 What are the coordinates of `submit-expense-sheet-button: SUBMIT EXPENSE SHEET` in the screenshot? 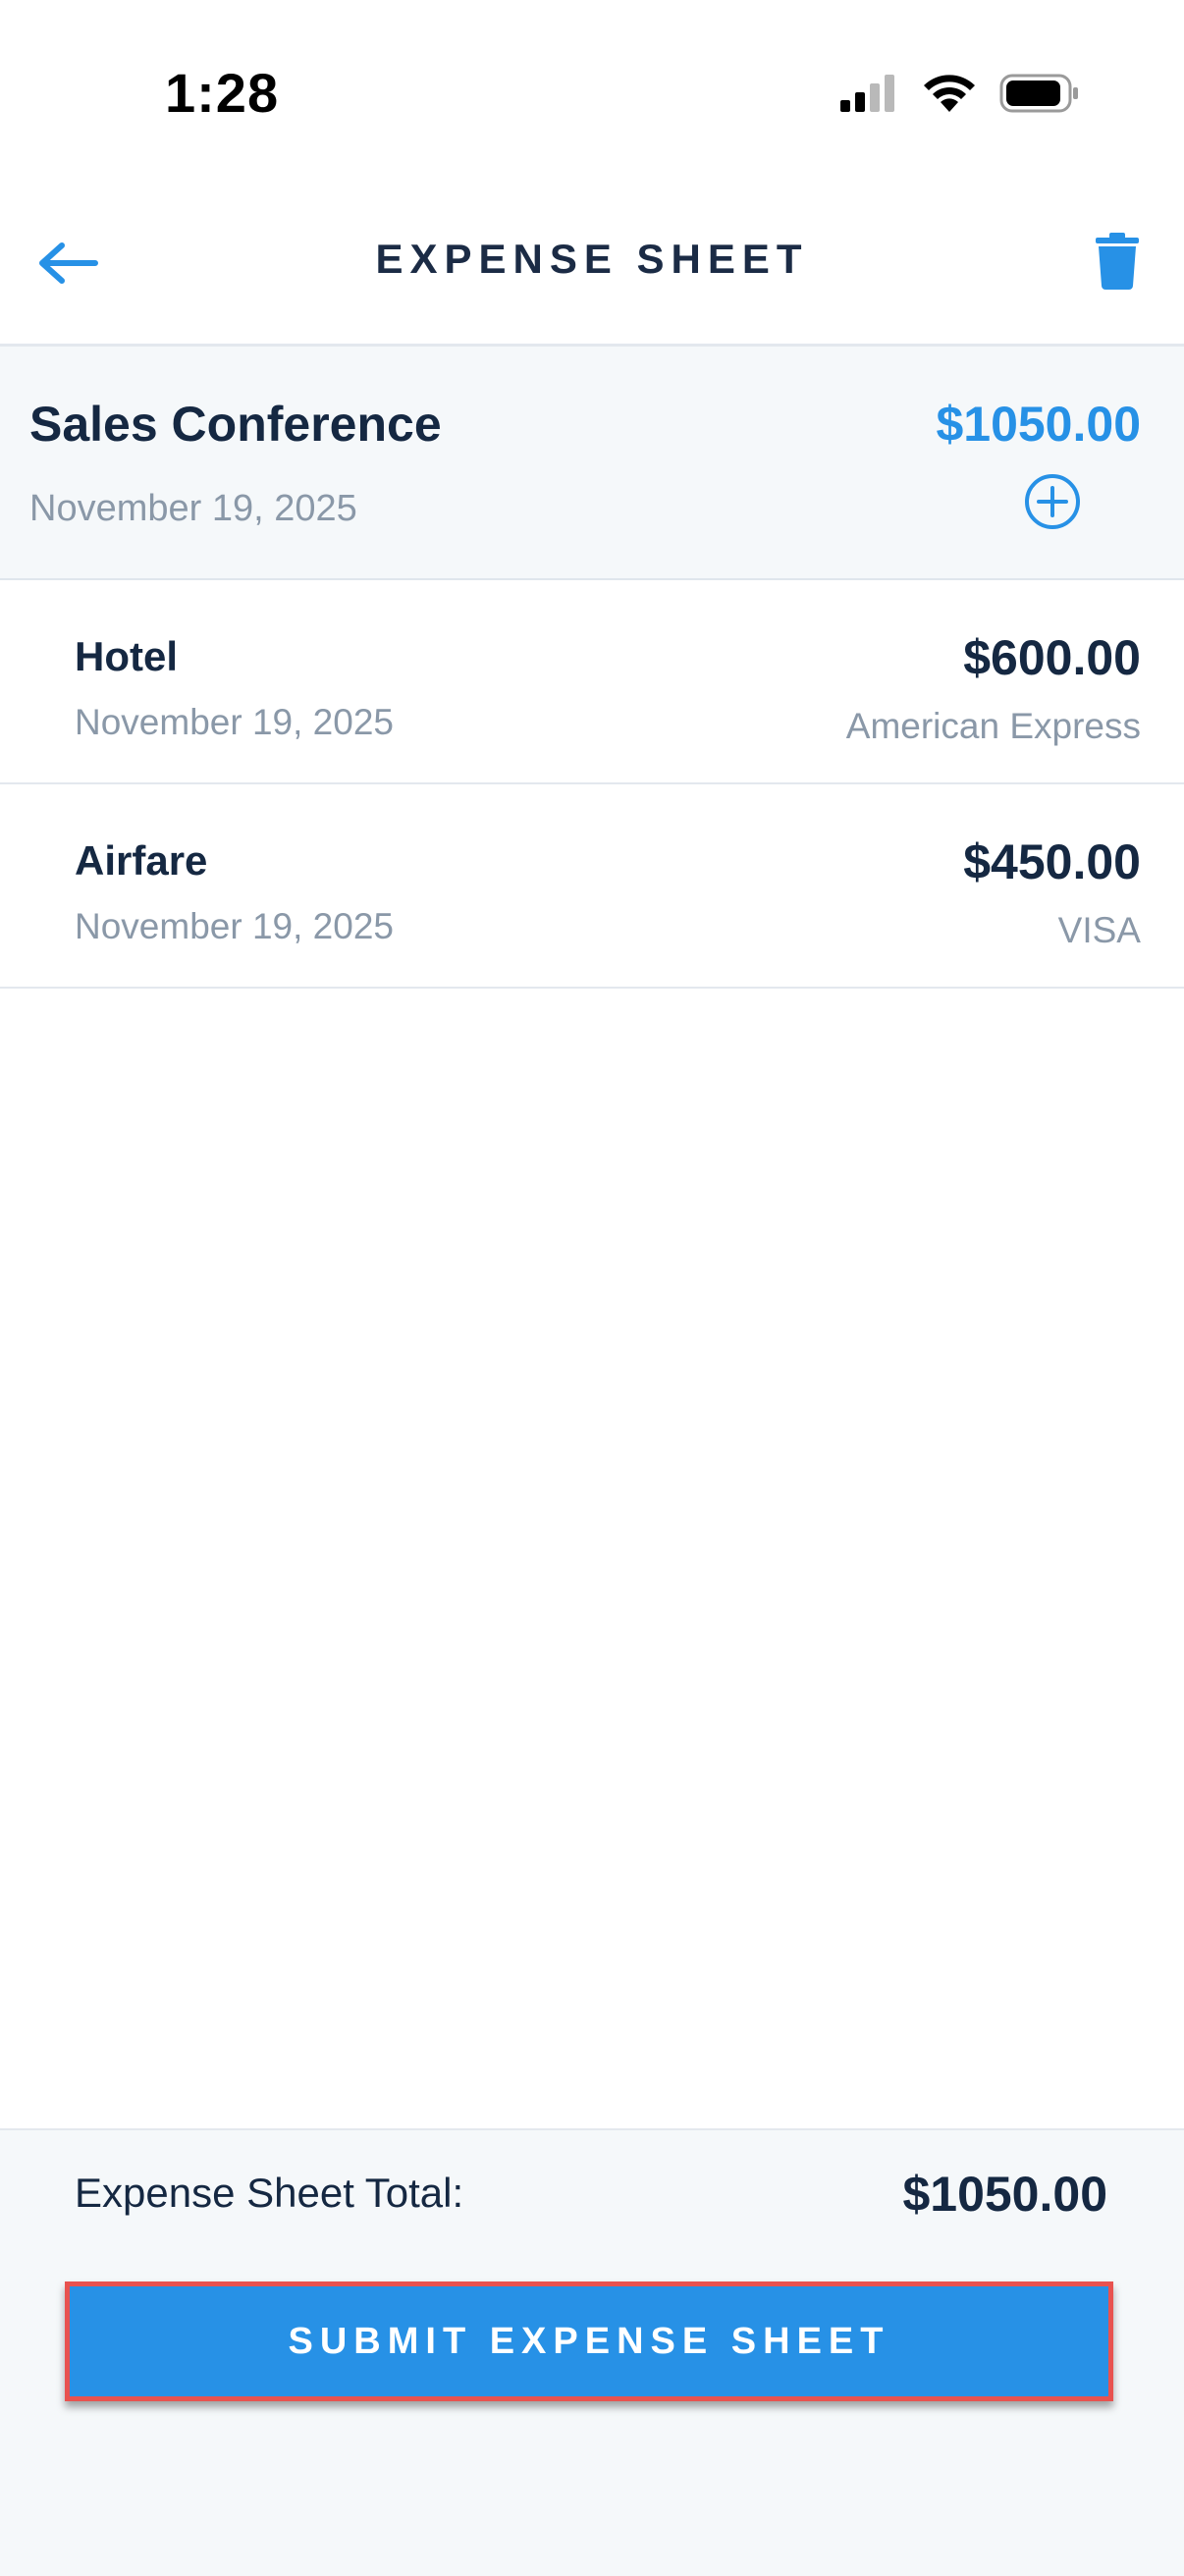 It's located at (589, 2341).